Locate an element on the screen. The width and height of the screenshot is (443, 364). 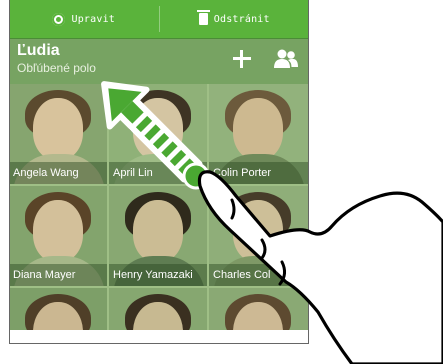
contact-name: April Lin is located at coordinates (158, 173).